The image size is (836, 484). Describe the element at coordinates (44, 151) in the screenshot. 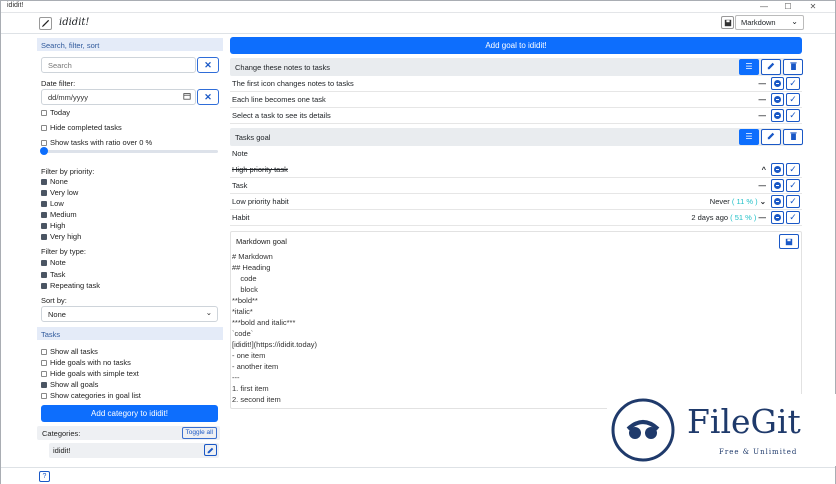

I see `ratio-slider-handle` at that location.